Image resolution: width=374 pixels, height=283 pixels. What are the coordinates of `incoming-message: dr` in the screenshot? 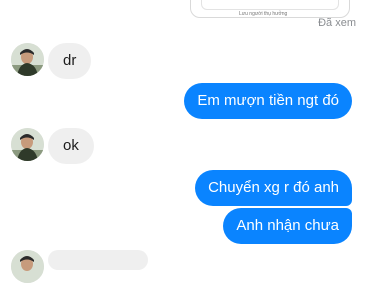 It's located at (70, 61).